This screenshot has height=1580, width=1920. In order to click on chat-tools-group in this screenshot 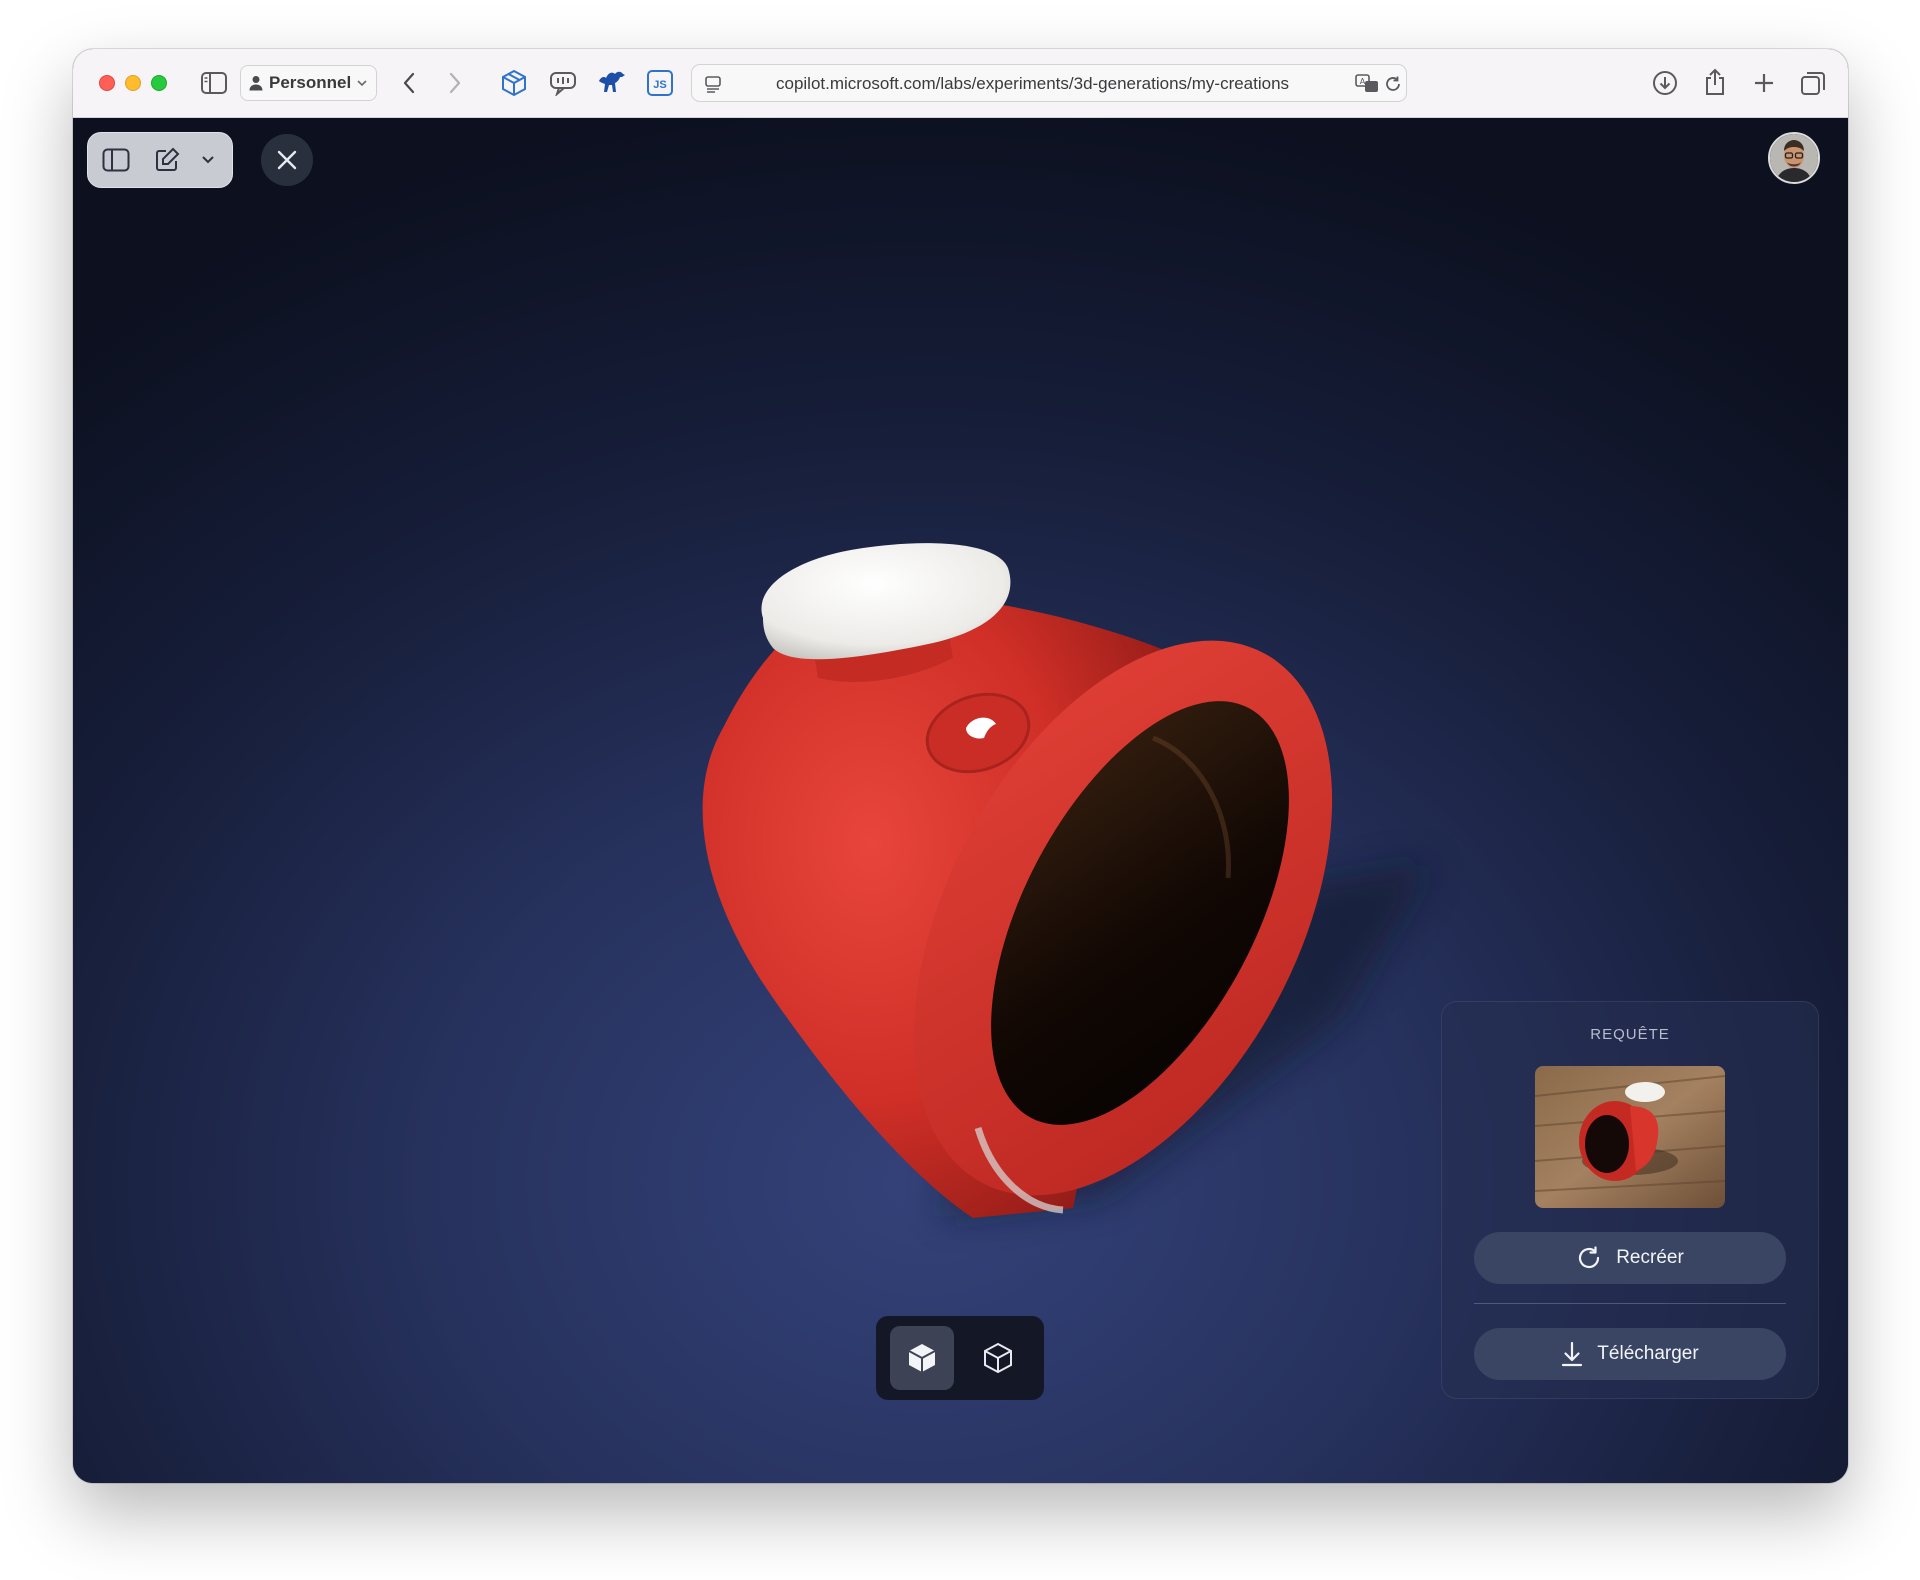, I will do `click(160, 160)`.